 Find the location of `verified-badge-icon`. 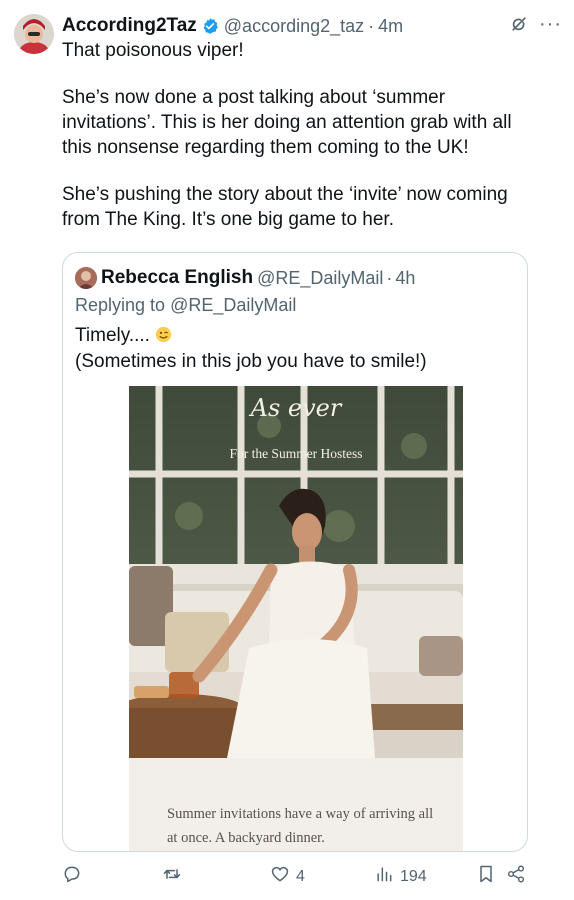

verified-badge-icon is located at coordinates (210, 26).